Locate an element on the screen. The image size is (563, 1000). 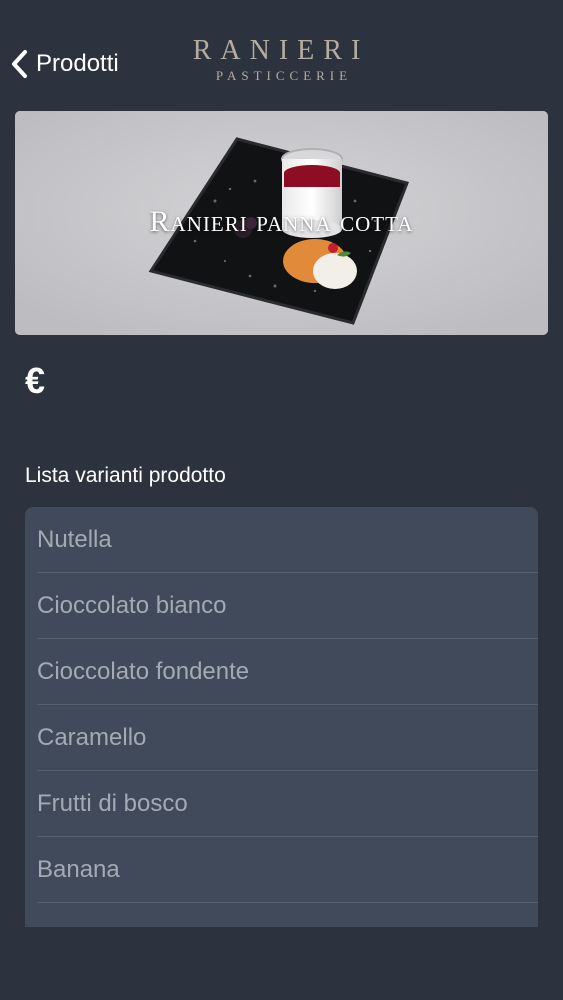
brand-logo: RANIERI PASTICCERIE is located at coordinates (281, 59).